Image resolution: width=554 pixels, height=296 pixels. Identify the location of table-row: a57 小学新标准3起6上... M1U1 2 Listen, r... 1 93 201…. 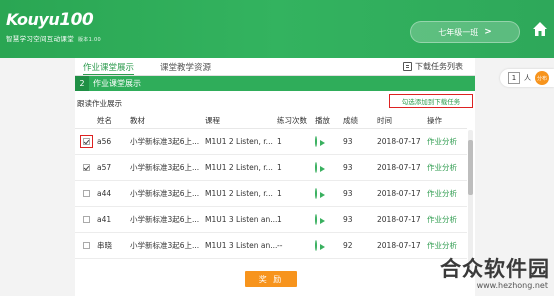
(271, 168).